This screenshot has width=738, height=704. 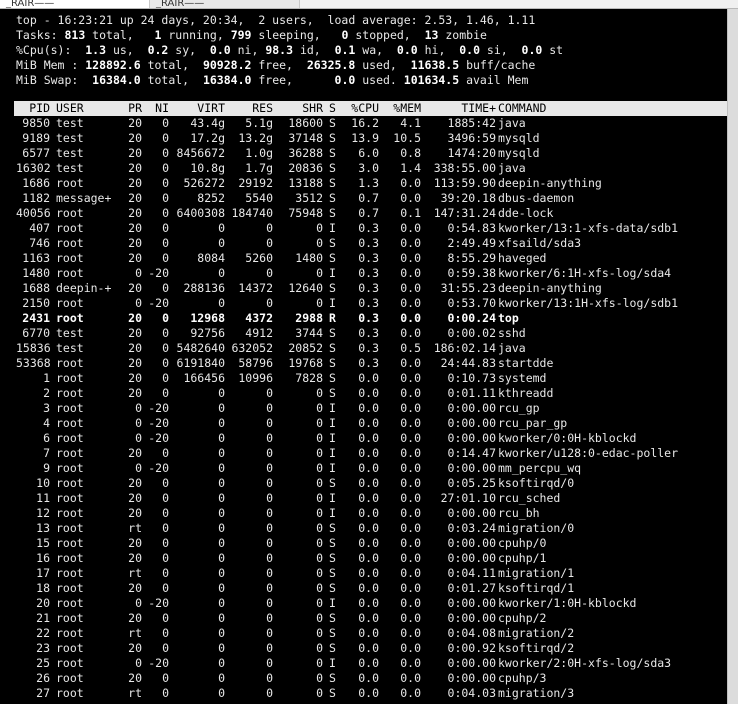 What do you see at coordinates (51, 65) in the screenshot?
I see `summary-text: MiB Mem :` at bounding box center [51, 65].